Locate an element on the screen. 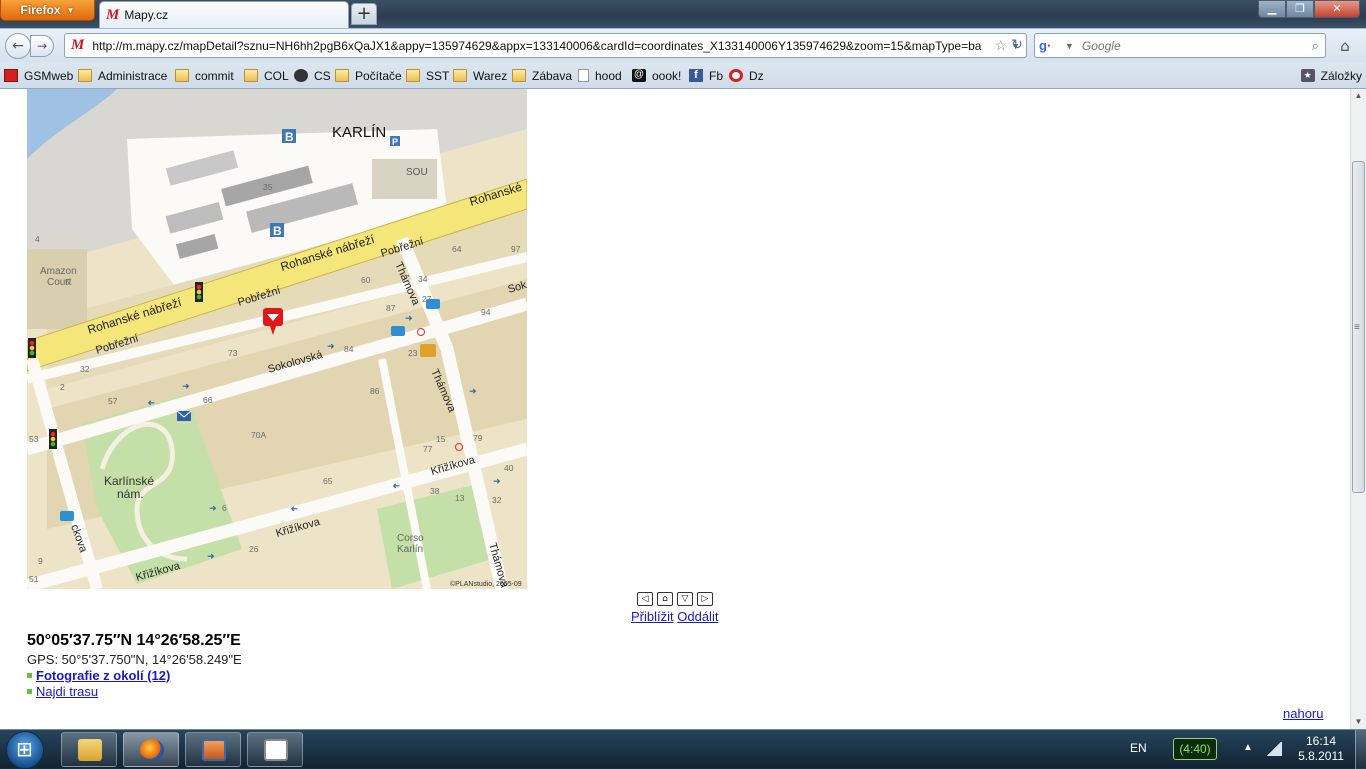 This screenshot has width=1366, height=769. target-icon is located at coordinates (736, 75).